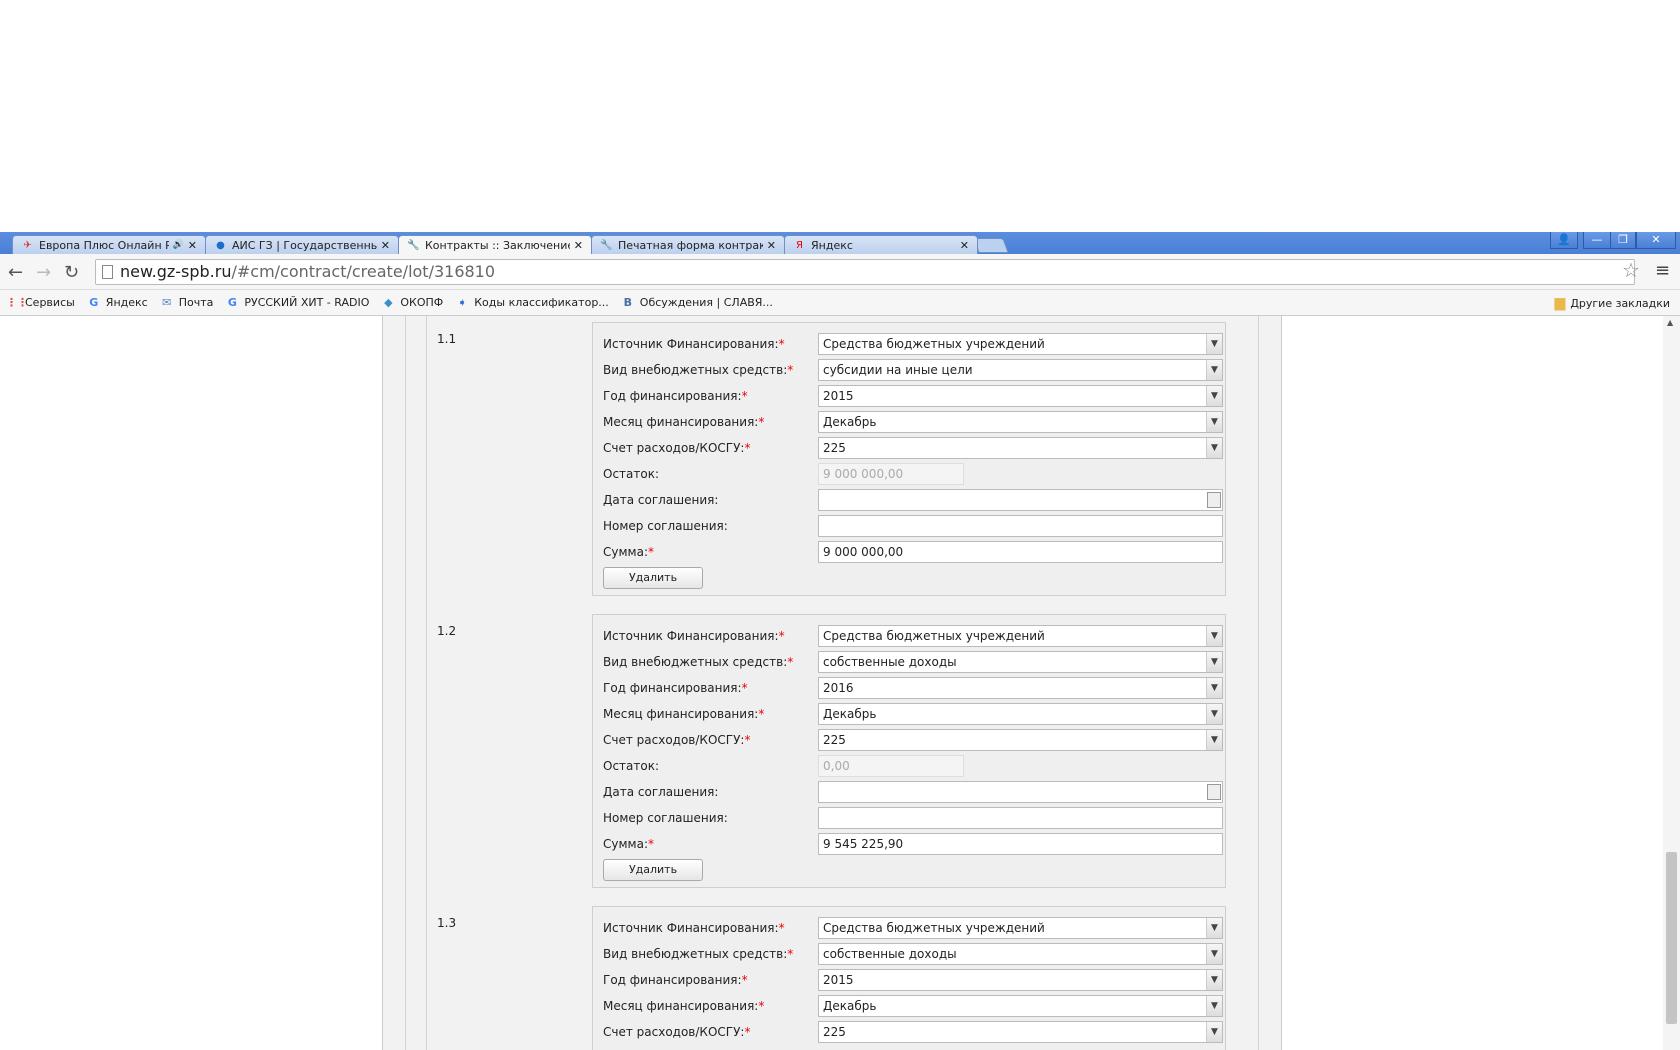 The height and width of the screenshot is (1050, 1680). I want to click on field-value: 9 545 225,90, so click(863, 844).